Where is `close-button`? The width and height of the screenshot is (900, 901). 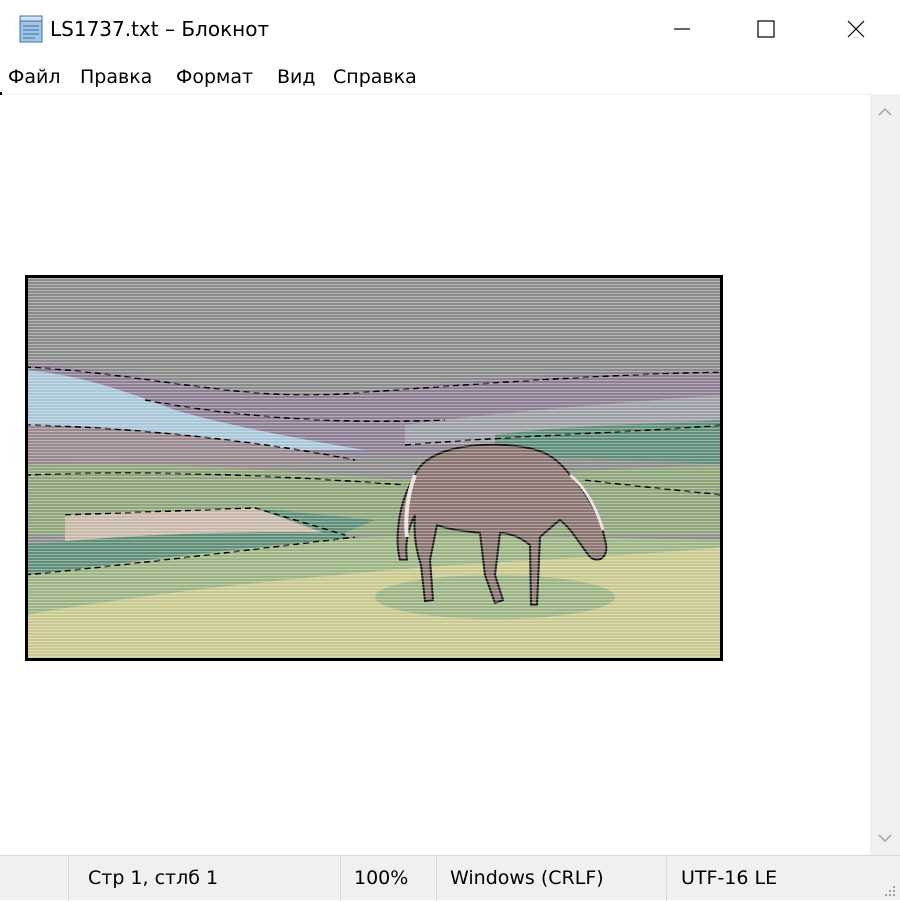 close-button is located at coordinates (856, 29).